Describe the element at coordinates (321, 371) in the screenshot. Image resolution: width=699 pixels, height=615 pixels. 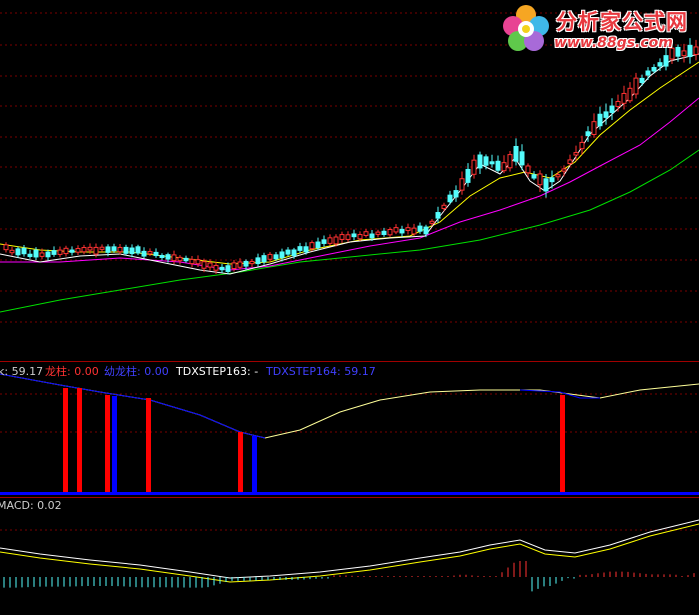
I see `step164-label: TDXSTEP164: 59.17` at that location.